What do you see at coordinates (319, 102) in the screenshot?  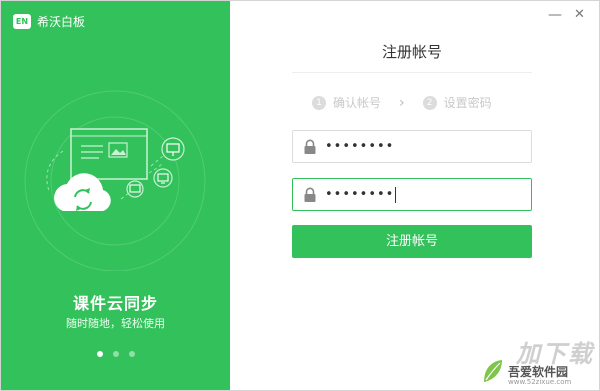 I see `step-1-number: 1` at bounding box center [319, 102].